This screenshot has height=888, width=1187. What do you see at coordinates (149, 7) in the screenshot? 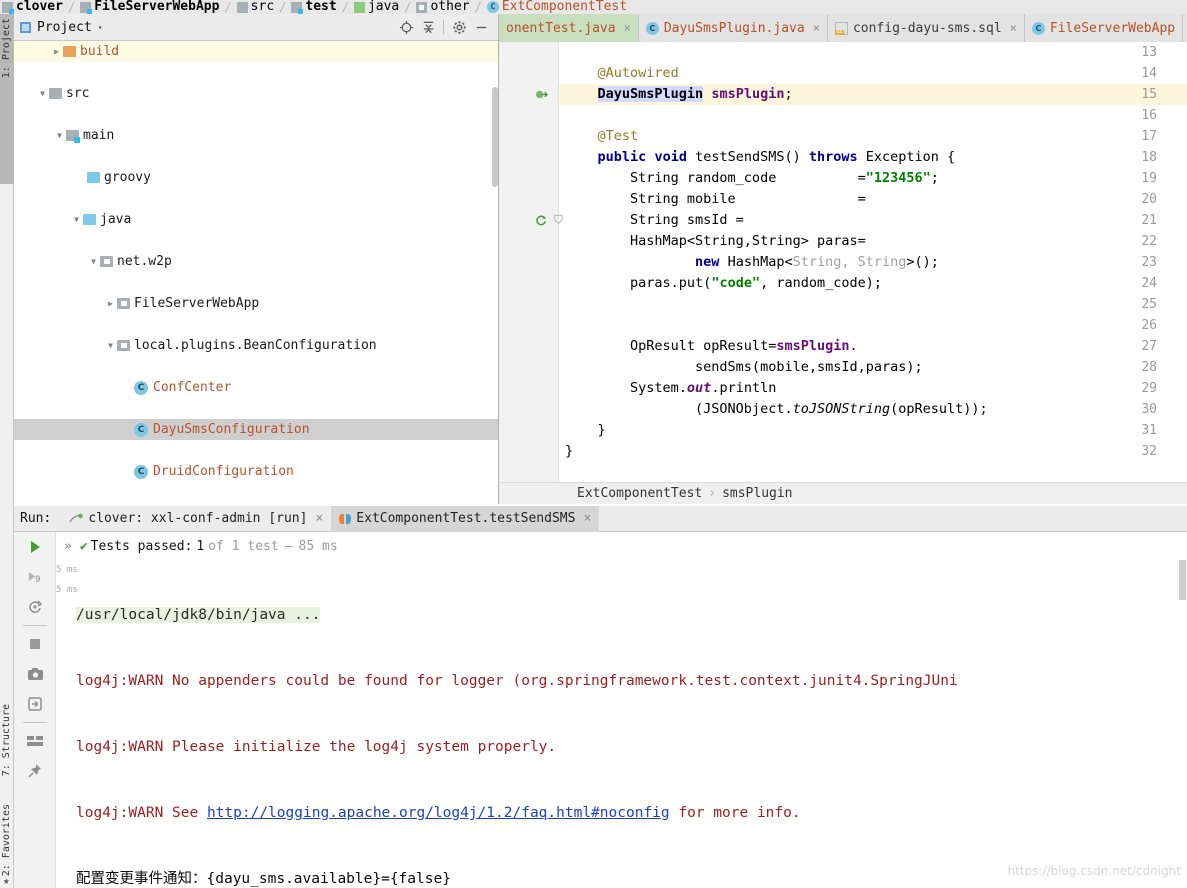
I see `breadcrumb-item-fileserverwebapp: FileServerWebApp` at bounding box center [149, 7].